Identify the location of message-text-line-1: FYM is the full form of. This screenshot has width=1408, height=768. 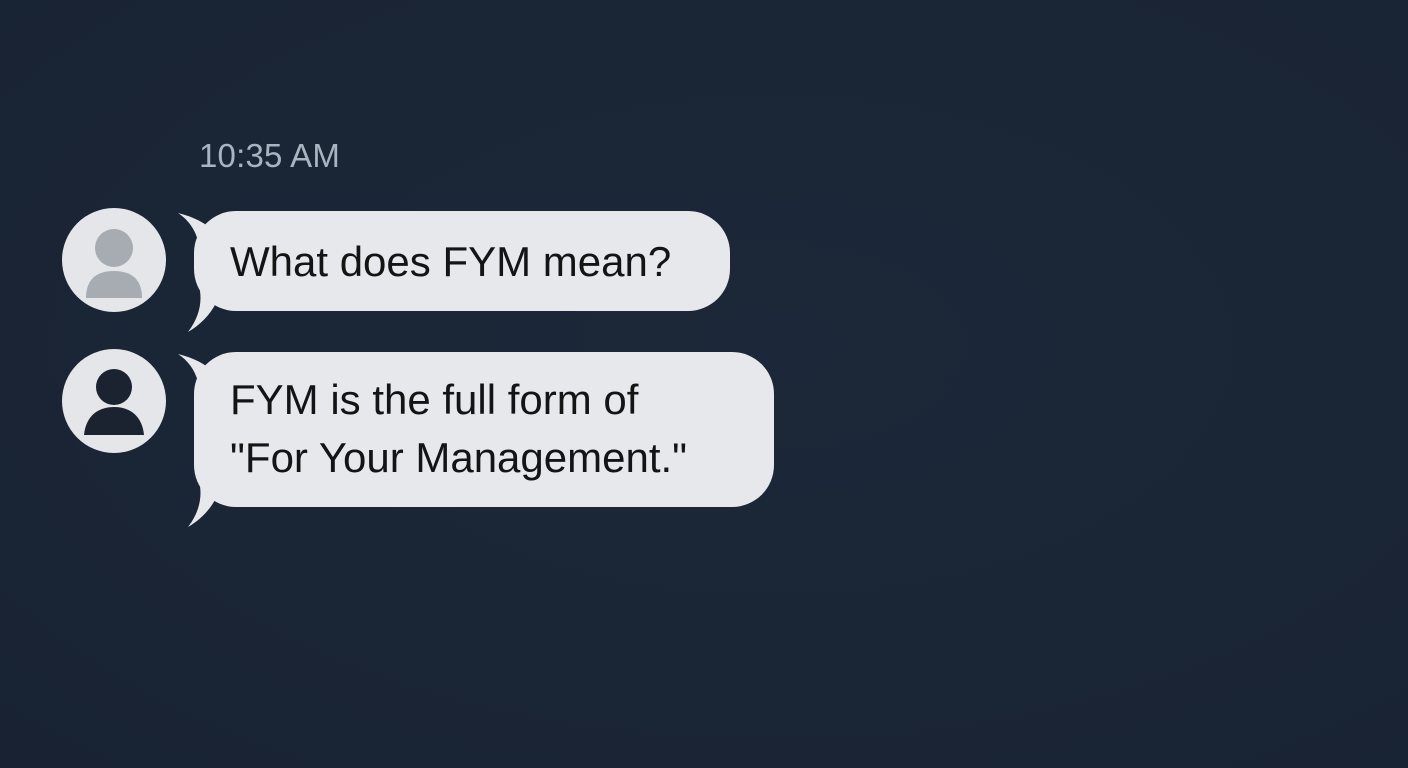
(434, 399).